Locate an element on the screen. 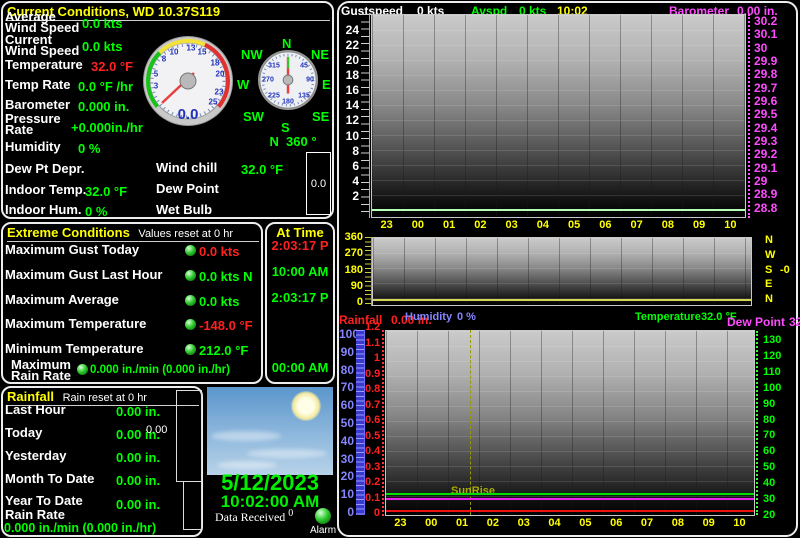 The image size is (800, 538). wind-speed-gauge: 0.0 3 5 8 10 13 15 18 20 23 25 is located at coordinates (188, 81).